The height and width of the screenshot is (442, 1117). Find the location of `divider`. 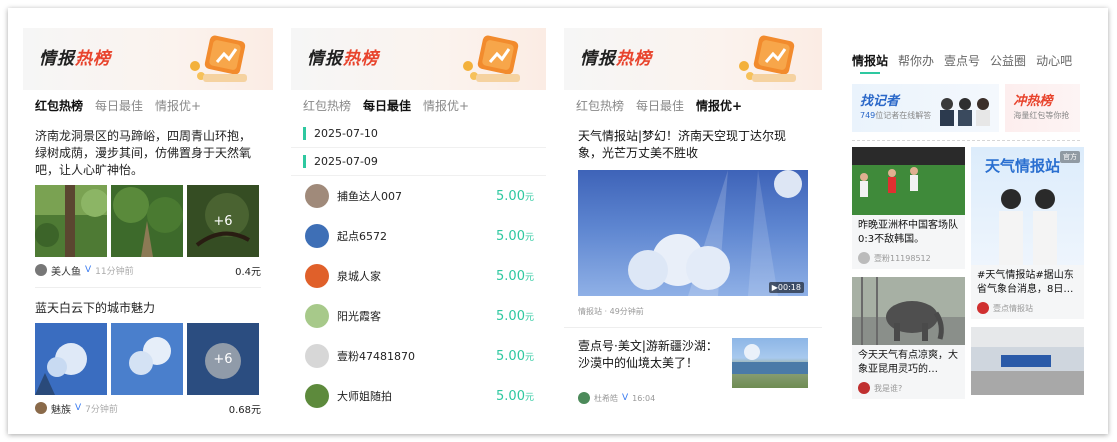

divider is located at coordinates (148, 287).